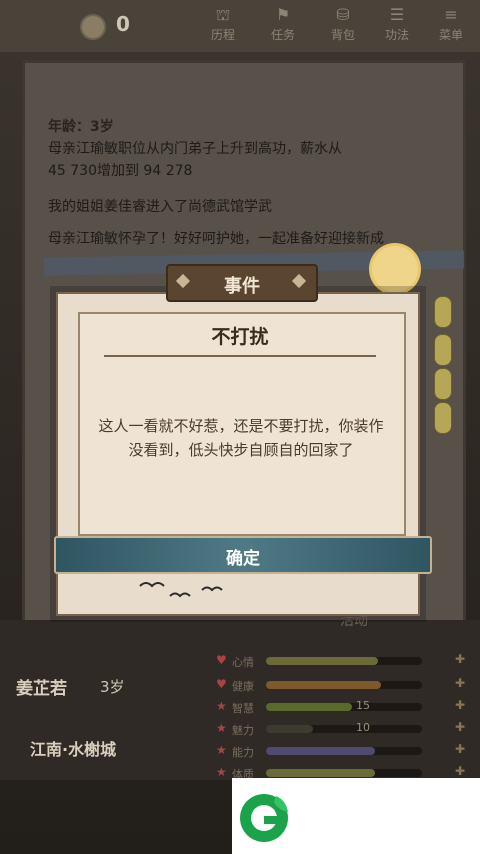 This screenshot has height=854, width=480. Describe the element at coordinates (41, 689) in the screenshot. I see `character-name: 姜芷若` at that location.